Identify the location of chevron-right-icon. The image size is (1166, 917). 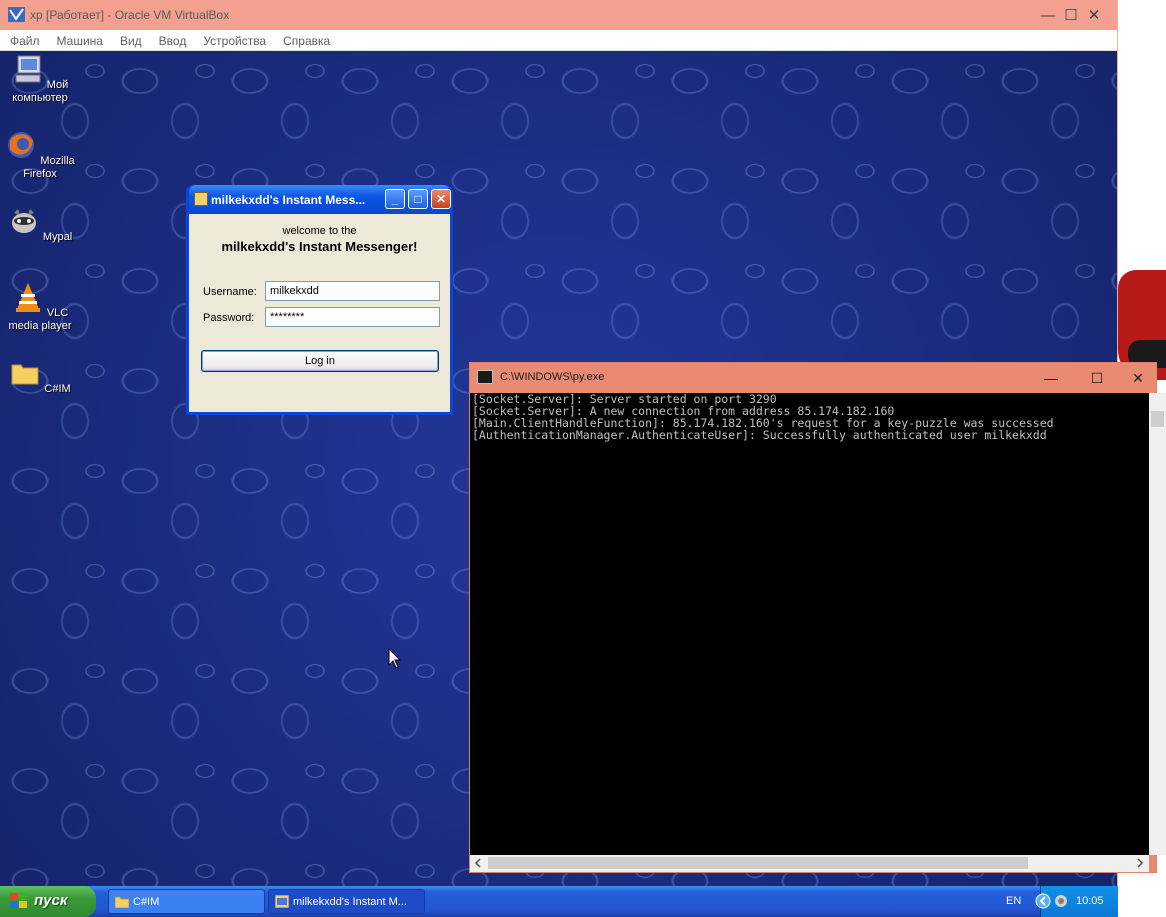
(1140, 863).